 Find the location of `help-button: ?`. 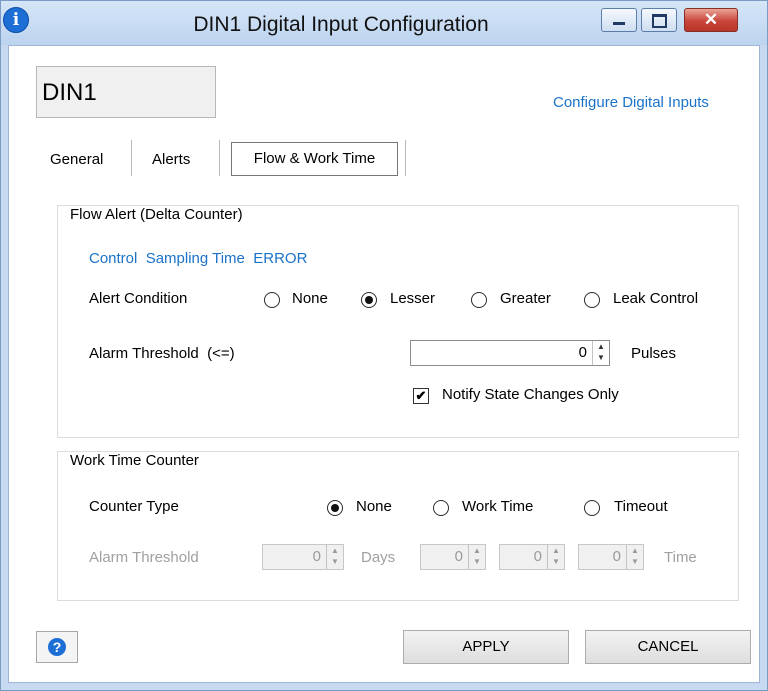

help-button: ? is located at coordinates (57, 647).